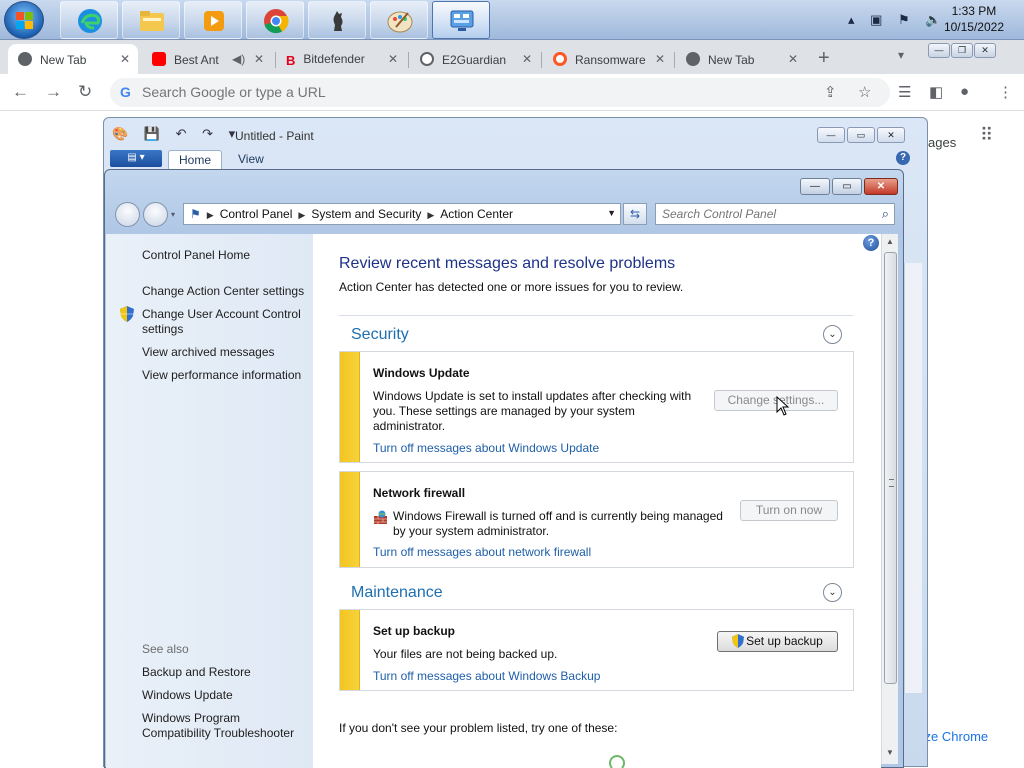 The height and width of the screenshot is (768, 1024). Describe the element at coordinates (901, 55) in the screenshot. I see `tab-search-chevron-icon: ▾` at that location.